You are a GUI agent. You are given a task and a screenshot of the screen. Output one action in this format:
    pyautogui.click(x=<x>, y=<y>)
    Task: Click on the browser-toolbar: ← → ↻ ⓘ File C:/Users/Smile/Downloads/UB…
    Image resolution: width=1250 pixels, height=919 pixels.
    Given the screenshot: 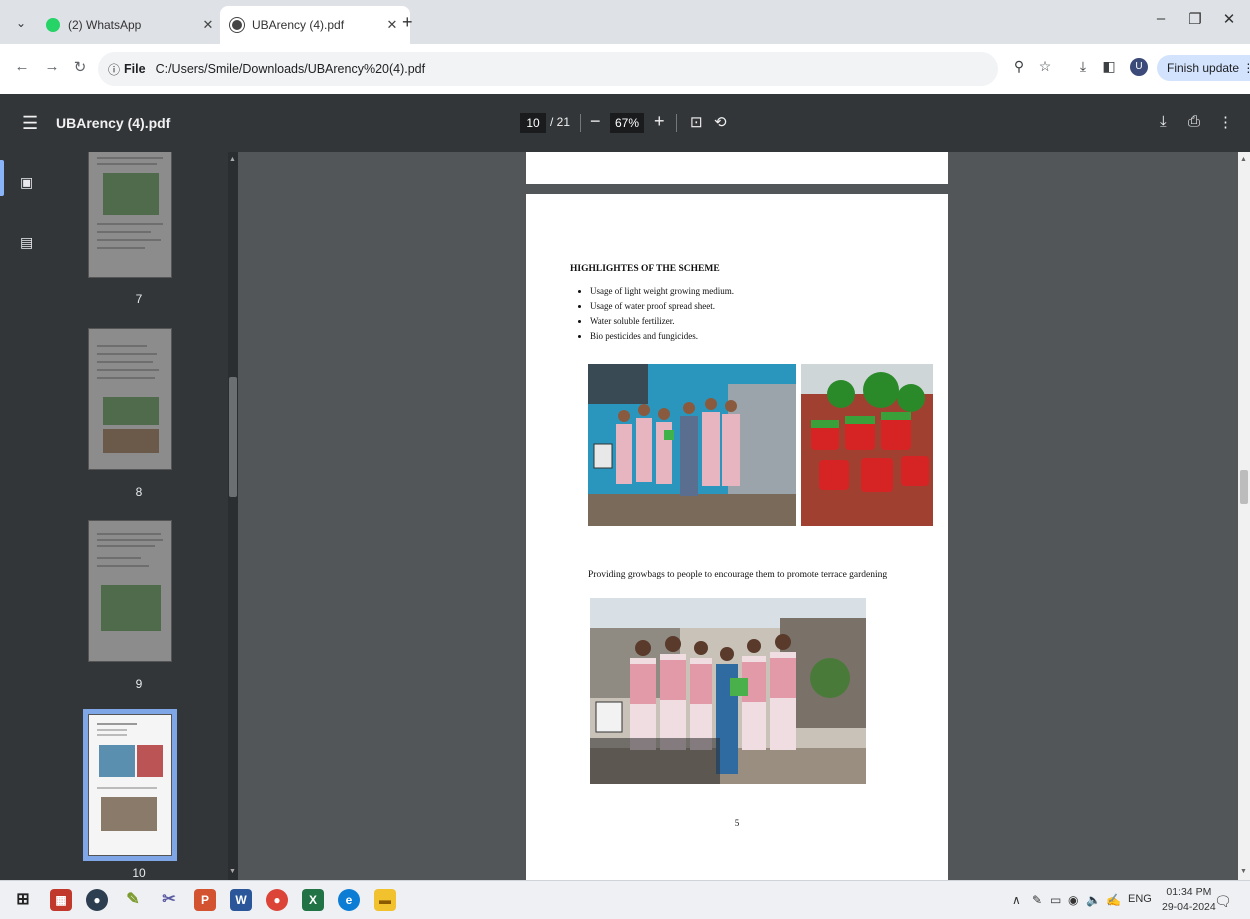 What is the action you would take?
    pyautogui.click(x=625, y=69)
    